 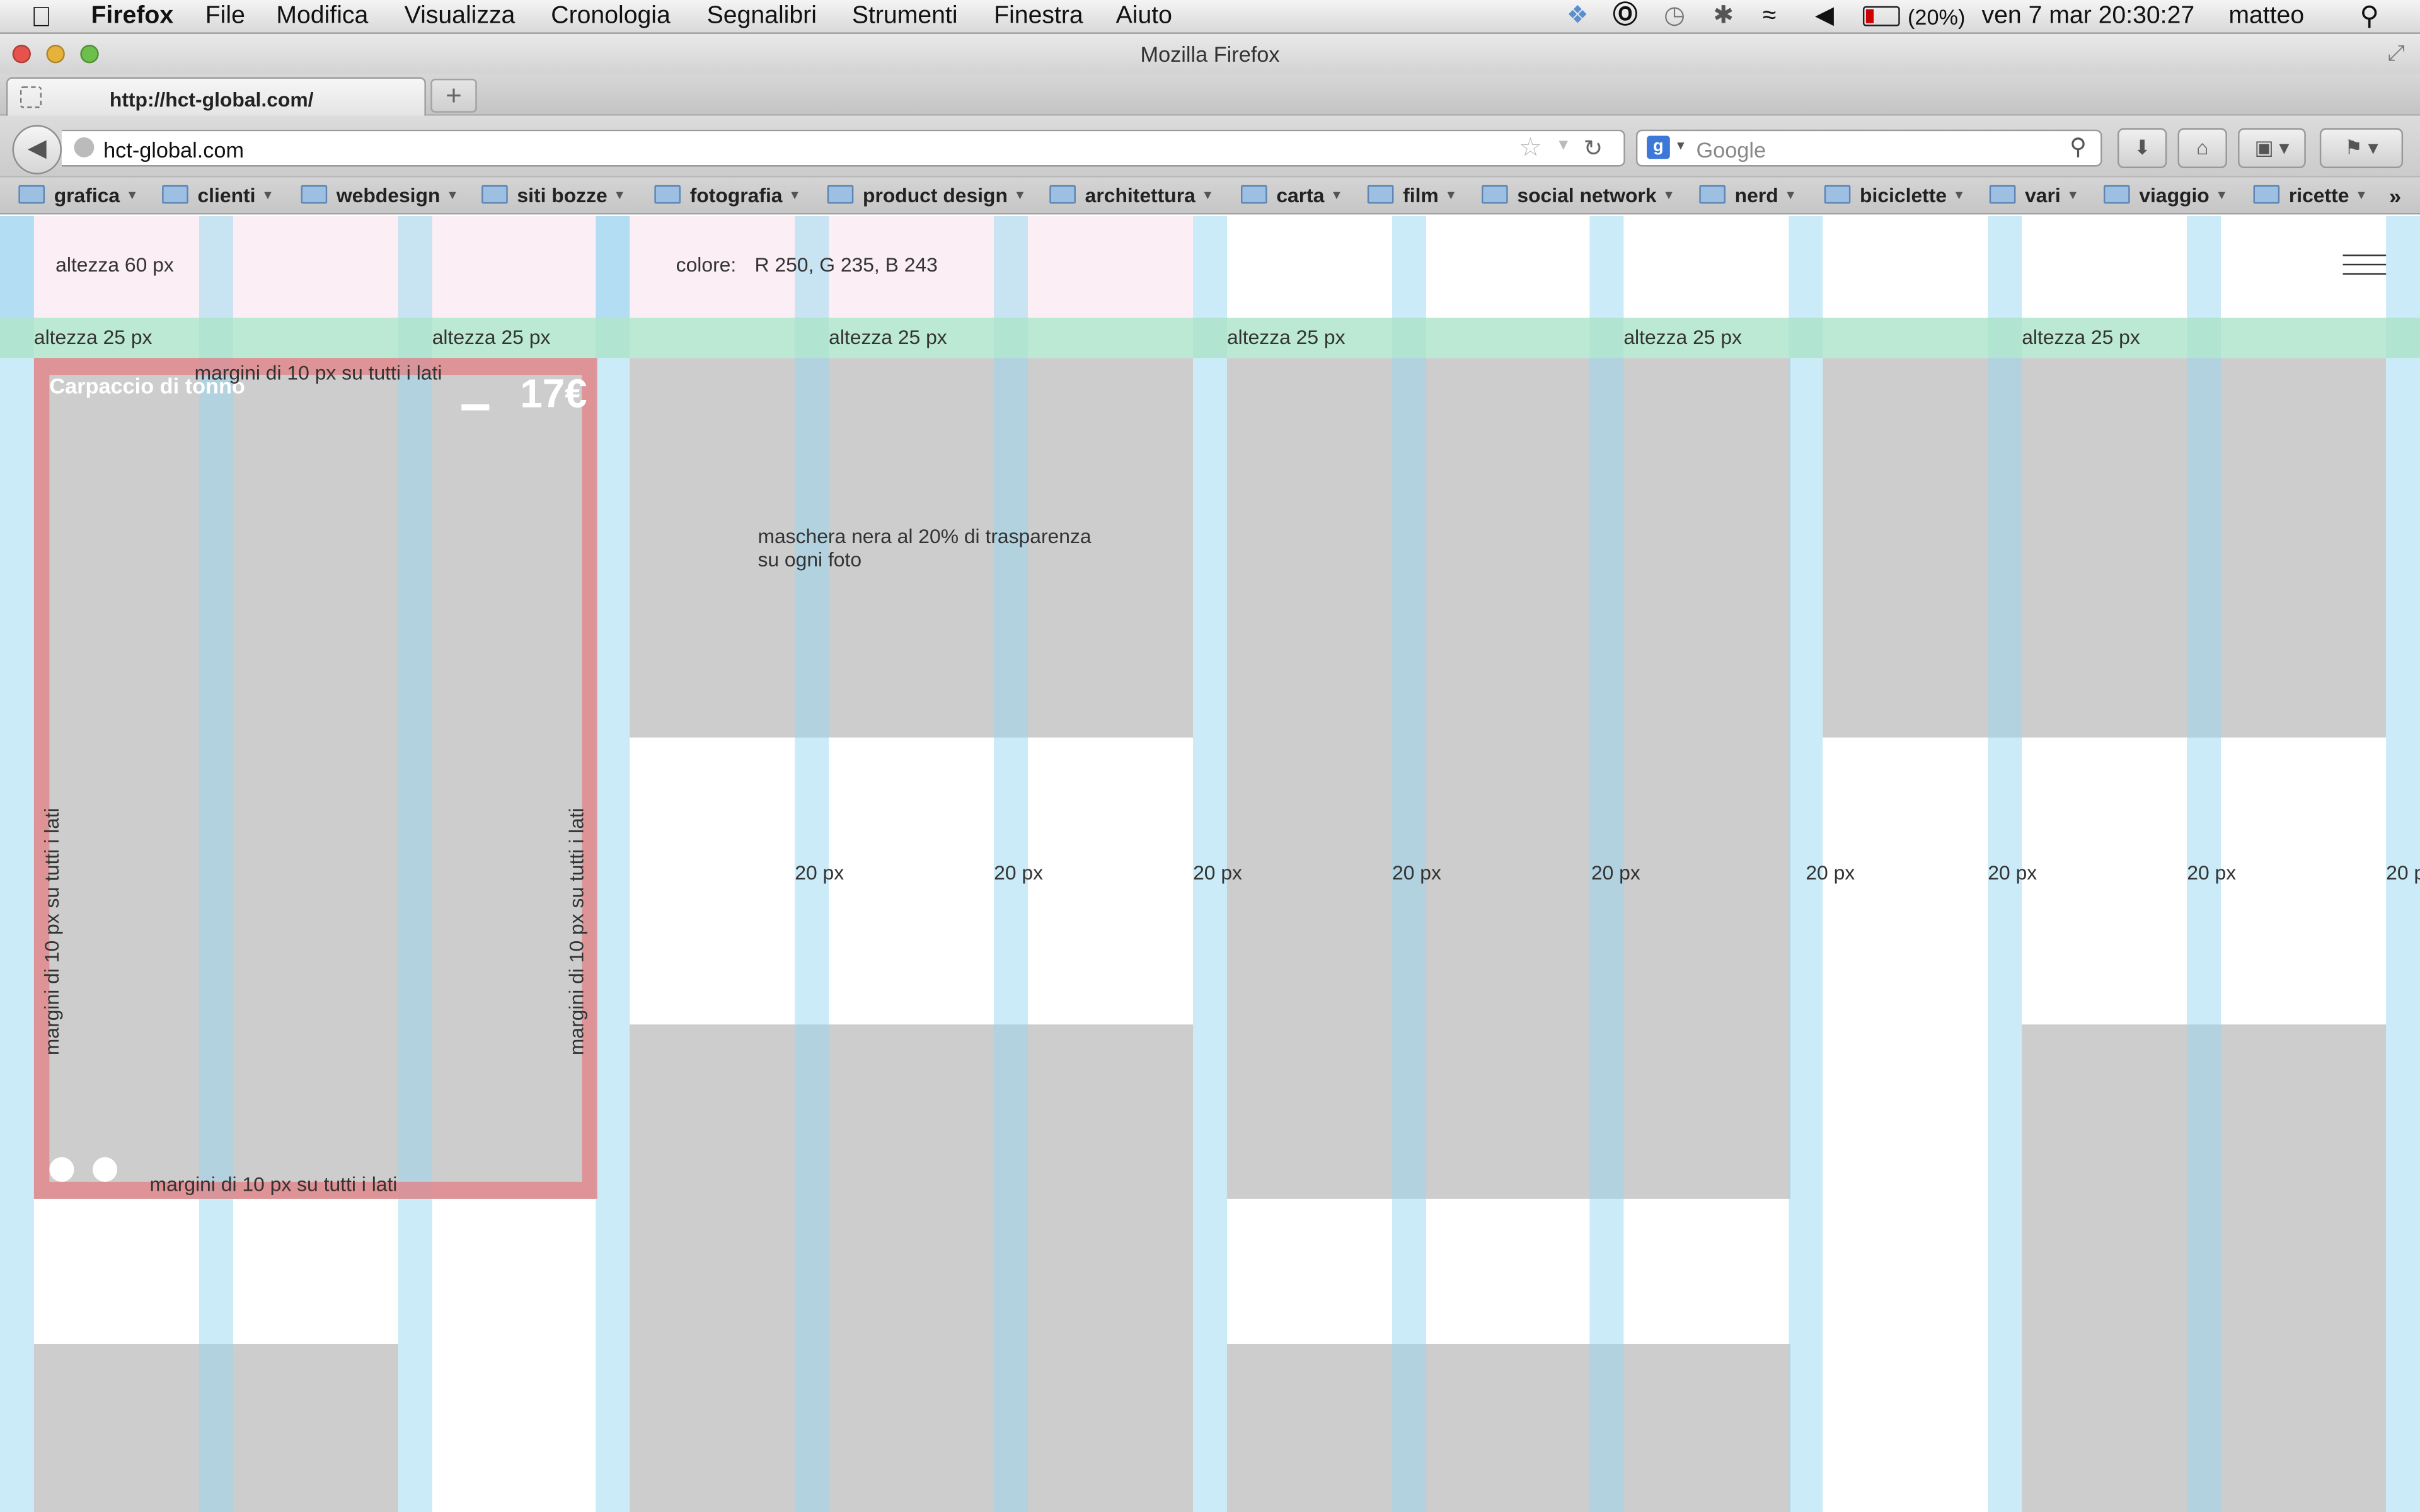 What do you see at coordinates (1587, 195) in the screenshot?
I see `bookmark-label: social network` at bounding box center [1587, 195].